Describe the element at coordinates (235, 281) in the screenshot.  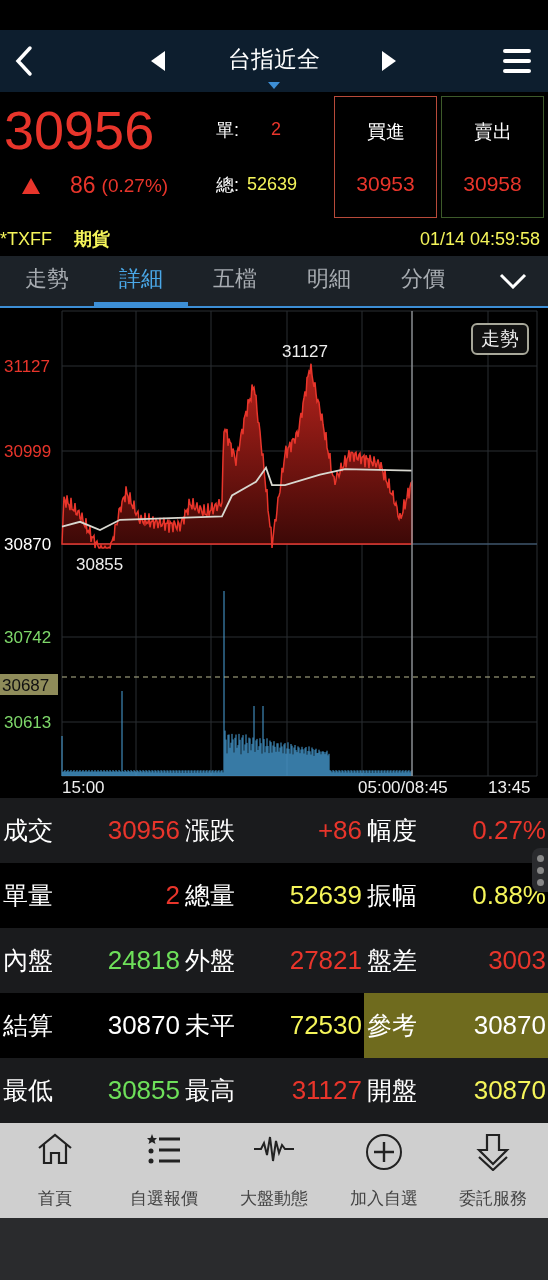
I see `tab: 五檔` at that location.